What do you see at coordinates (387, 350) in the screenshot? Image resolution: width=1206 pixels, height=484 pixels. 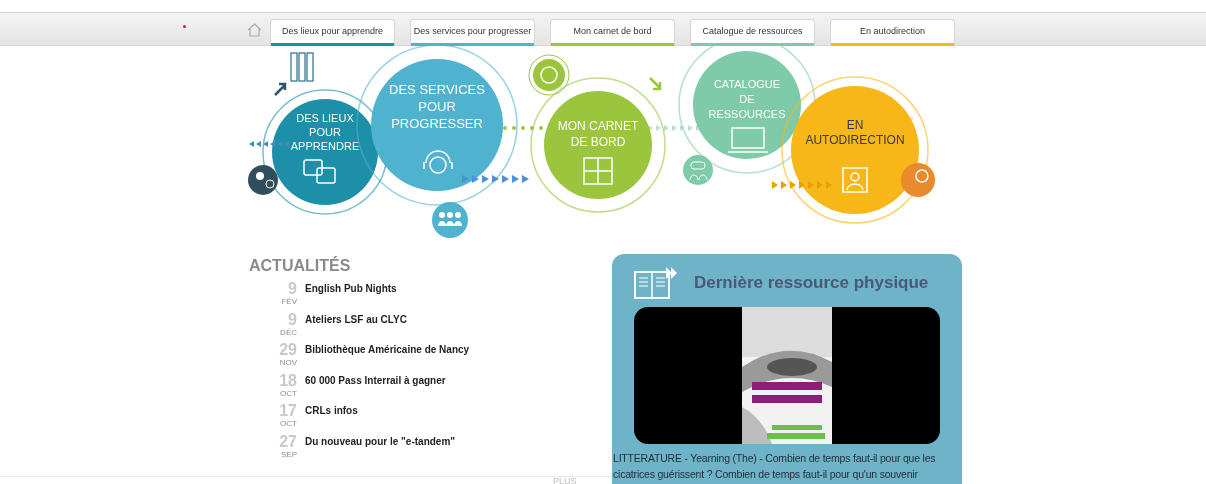 I see `news-link: Bibliothèque Américaine de Nancy` at bounding box center [387, 350].